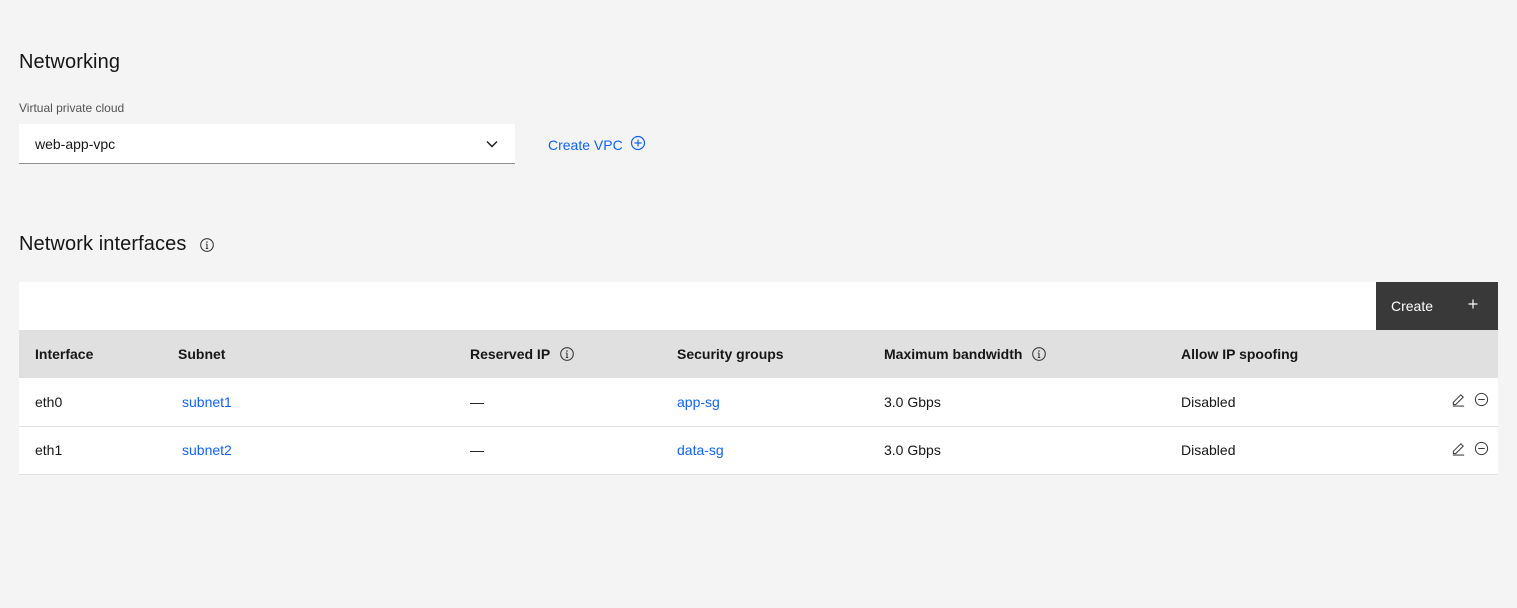  What do you see at coordinates (492, 144) in the screenshot?
I see `chevron-down-icon` at bounding box center [492, 144].